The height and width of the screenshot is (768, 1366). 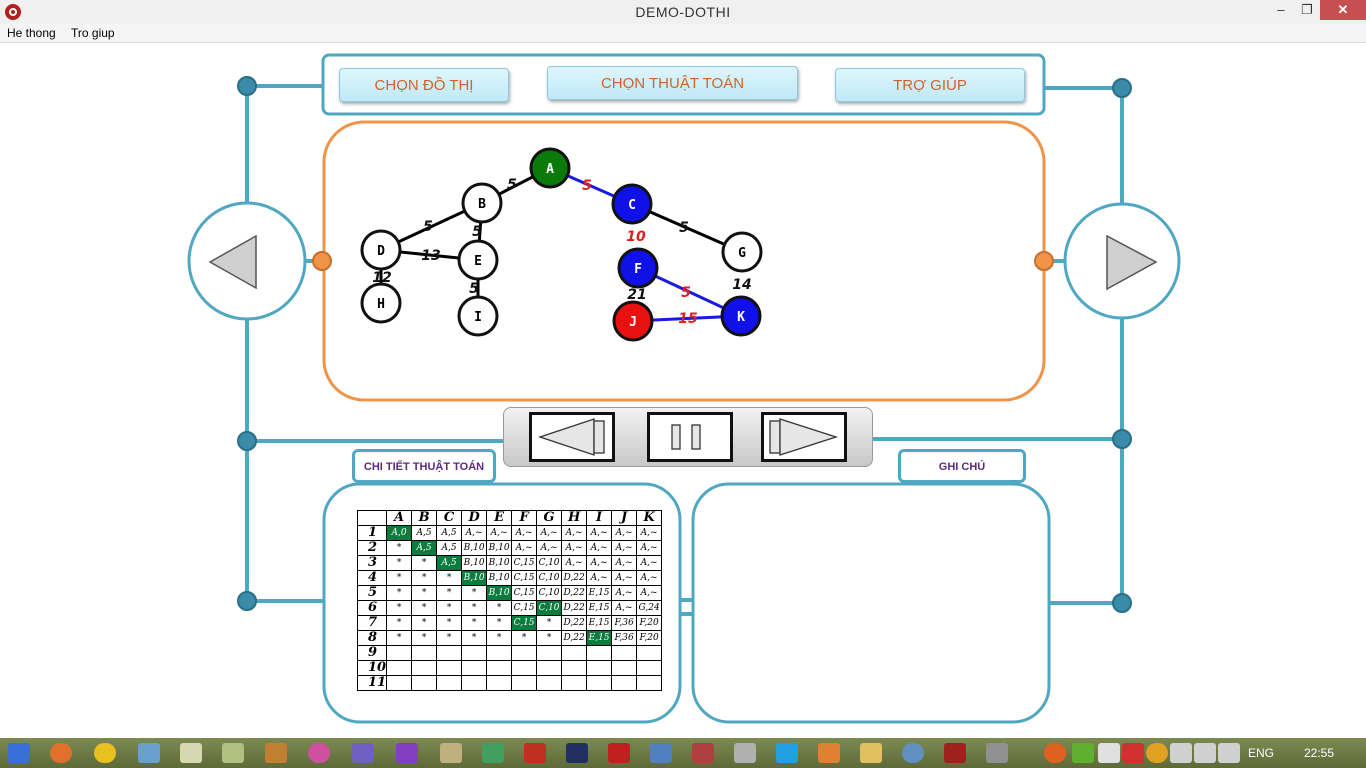 What do you see at coordinates (535, 753) in the screenshot?
I see `filezilla-icon` at bounding box center [535, 753].